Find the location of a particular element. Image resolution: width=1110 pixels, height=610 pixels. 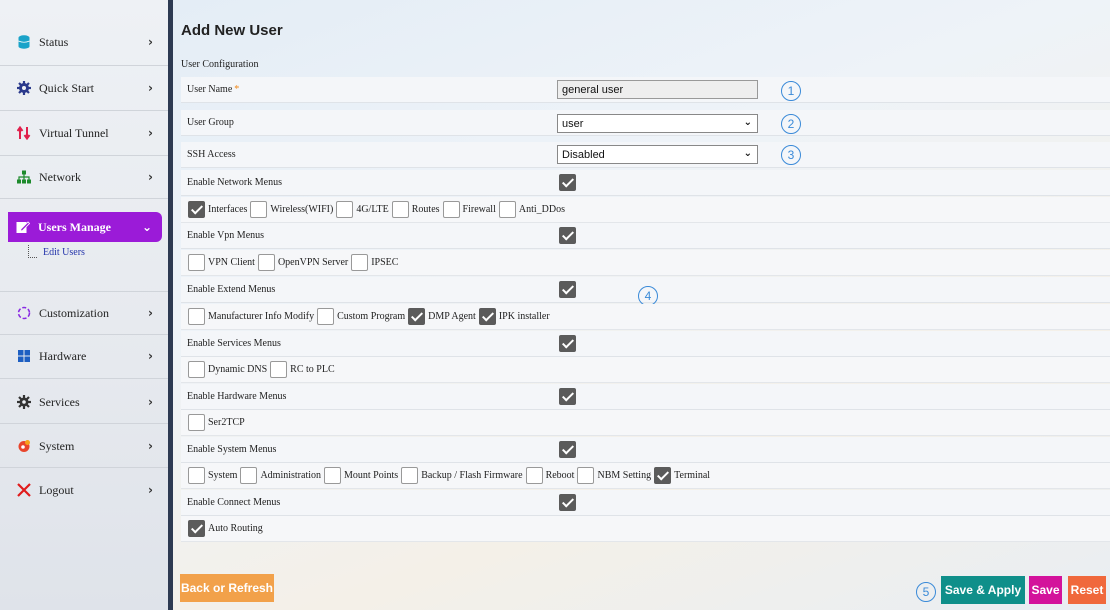

option-list: VPN Client OpenVPN Server IPSEC is located at coordinates (294, 262).